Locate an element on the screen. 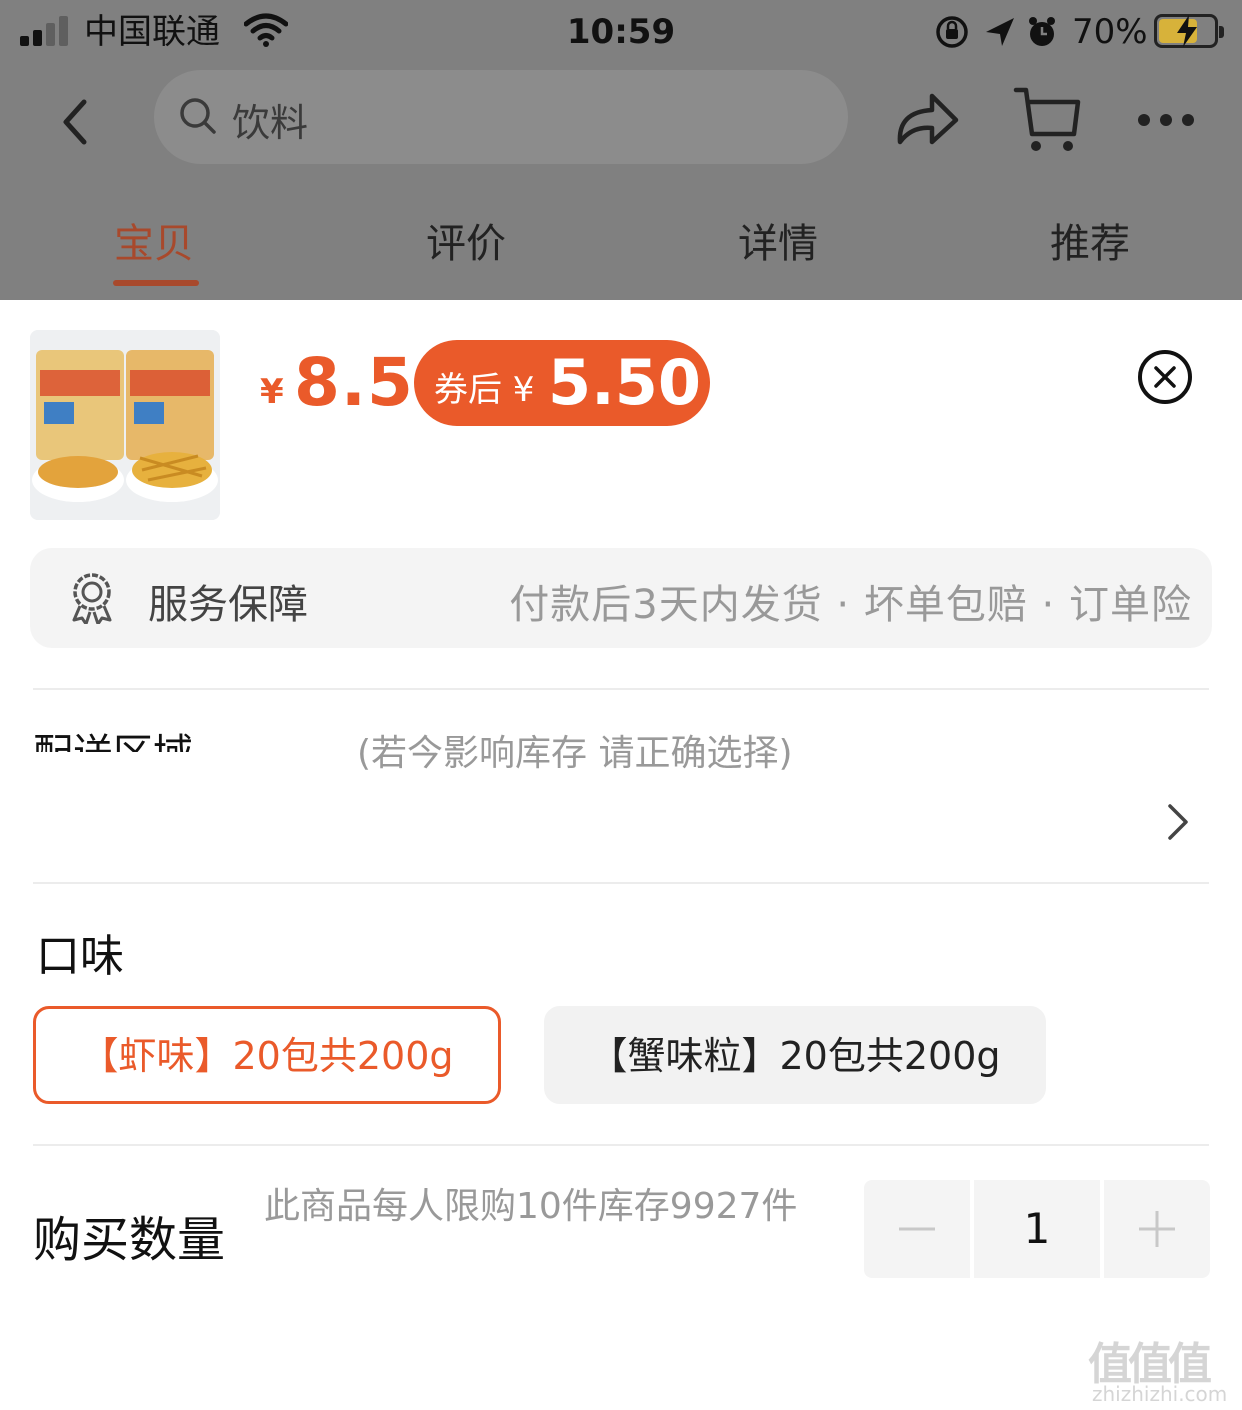  search-icon is located at coordinates (198, 116).